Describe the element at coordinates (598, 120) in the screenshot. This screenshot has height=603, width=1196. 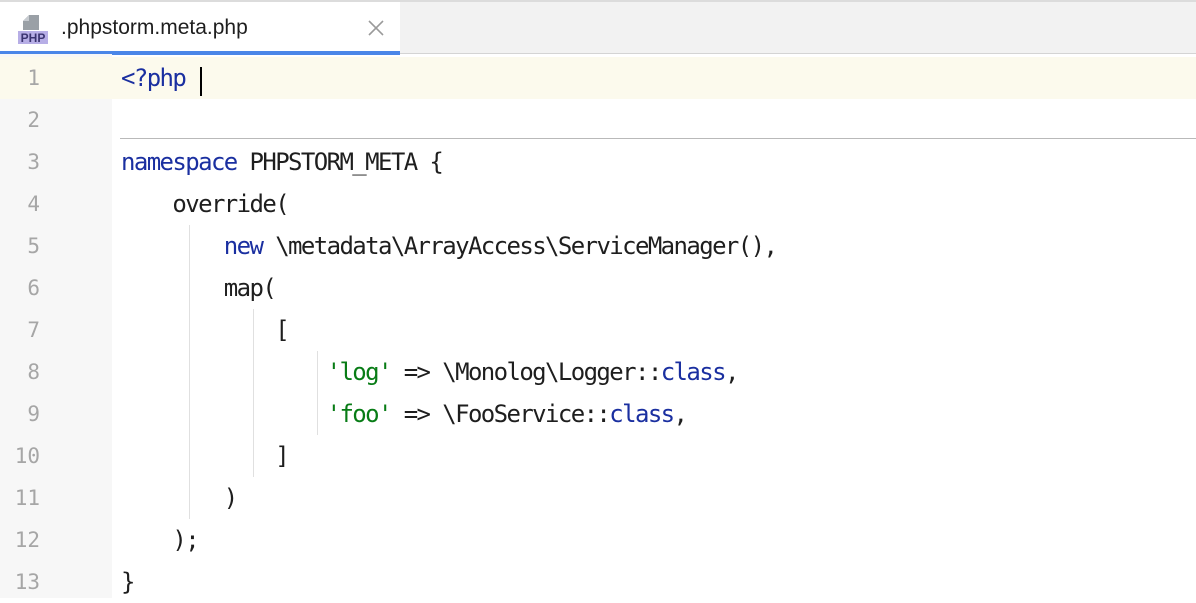
I see `code-line: 2` at that location.